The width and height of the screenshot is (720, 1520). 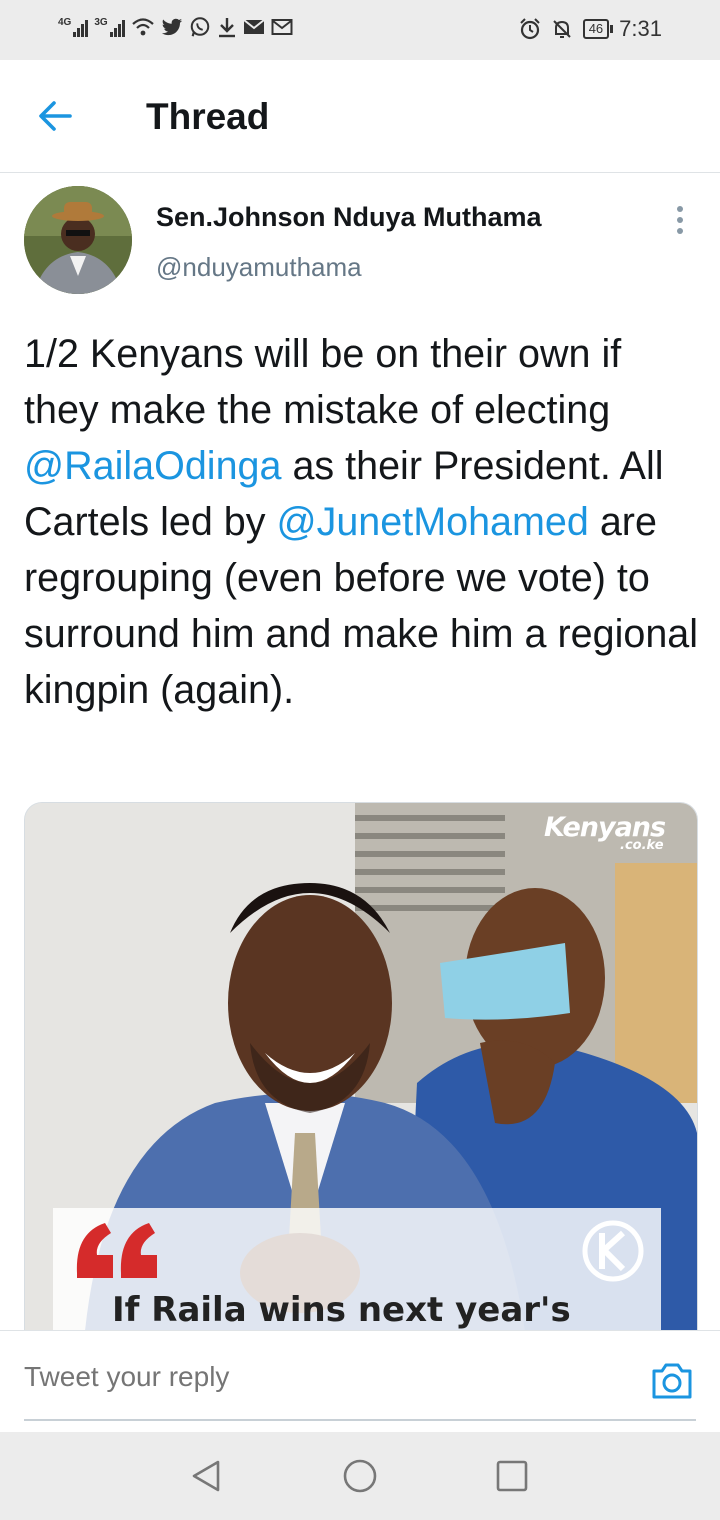 What do you see at coordinates (512, 1476) in the screenshot?
I see `nav-recents-icon` at bounding box center [512, 1476].